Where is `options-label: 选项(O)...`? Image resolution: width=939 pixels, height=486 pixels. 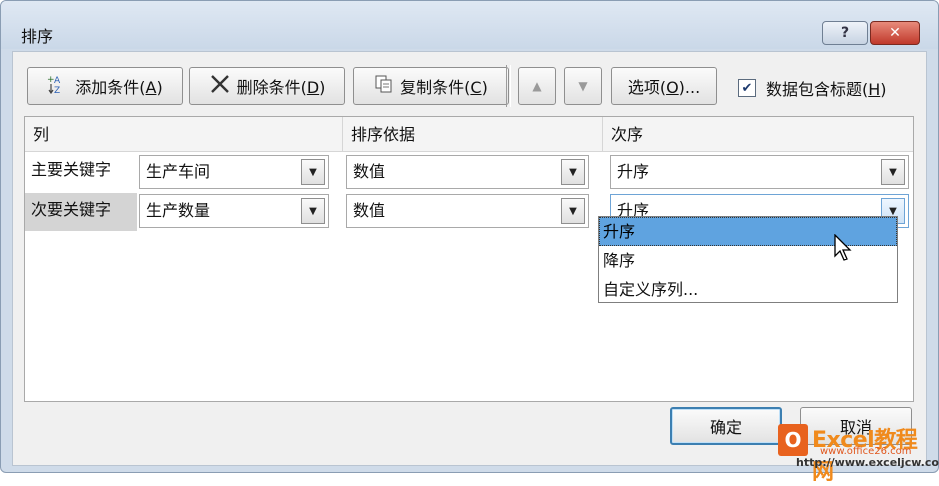 options-label: 选项(O)... is located at coordinates (664, 87).